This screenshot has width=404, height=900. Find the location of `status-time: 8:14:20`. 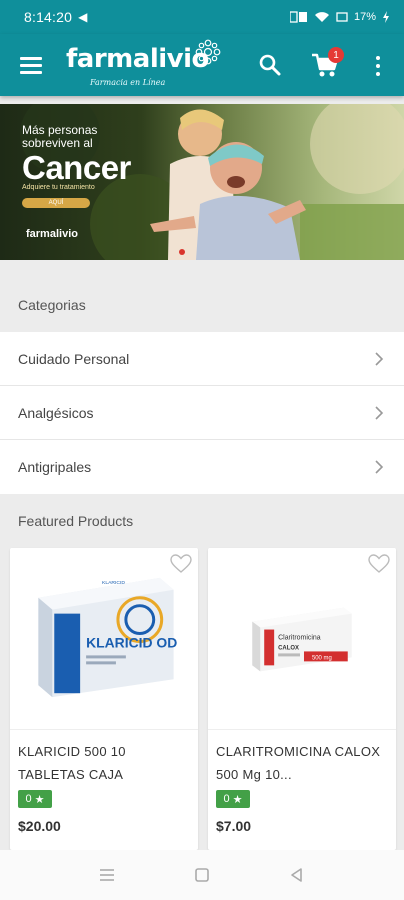

status-time: 8:14:20 is located at coordinates (48, 17).